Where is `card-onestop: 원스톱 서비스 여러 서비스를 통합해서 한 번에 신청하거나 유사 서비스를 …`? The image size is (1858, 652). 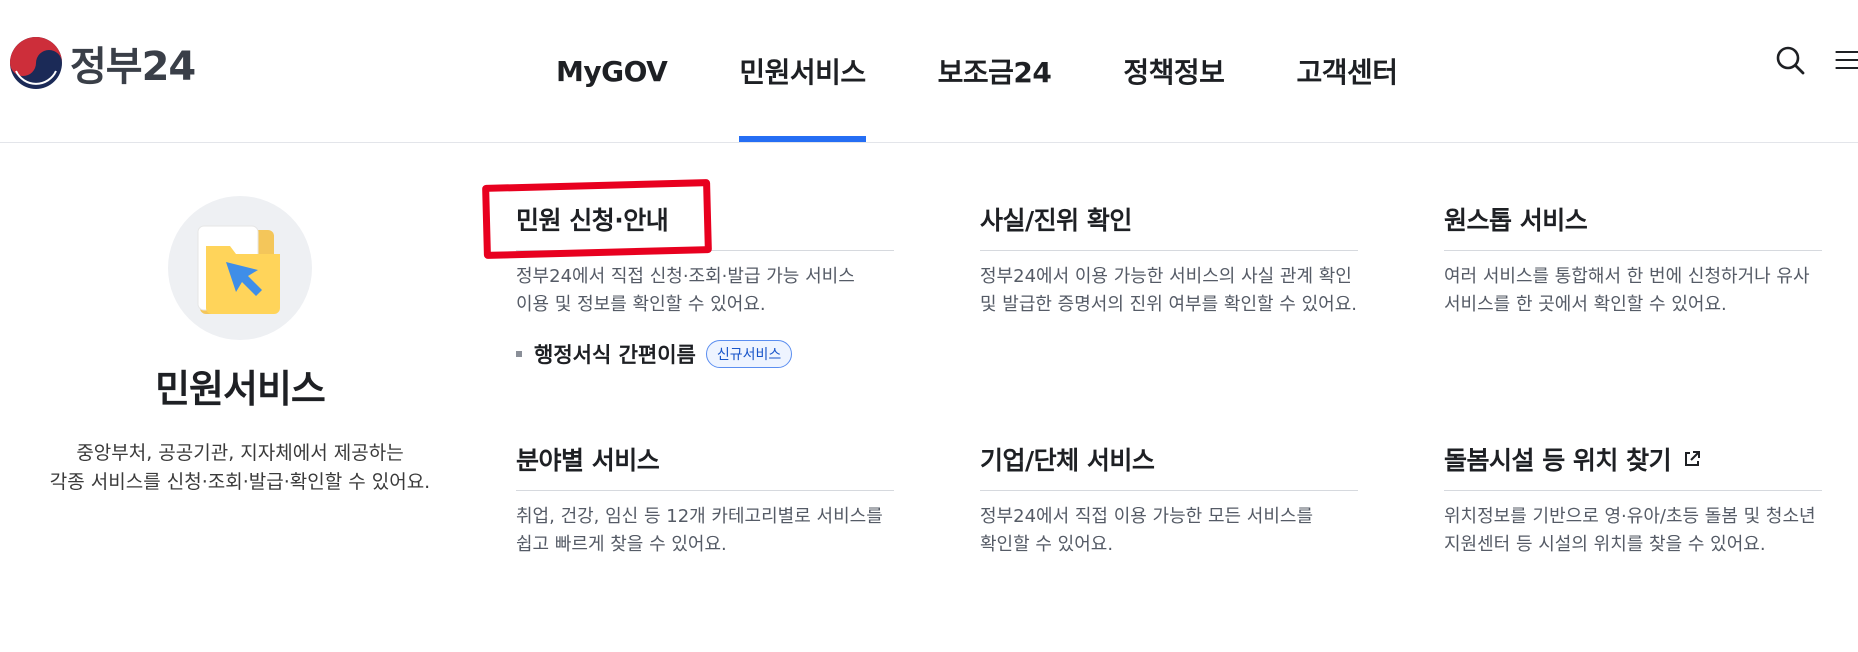
card-onestop: 원스톱 서비스 여러 서비스를 통합해서 한 번에 신청하거나 유사 서비스를 … is located at coordinates (1633, 260).